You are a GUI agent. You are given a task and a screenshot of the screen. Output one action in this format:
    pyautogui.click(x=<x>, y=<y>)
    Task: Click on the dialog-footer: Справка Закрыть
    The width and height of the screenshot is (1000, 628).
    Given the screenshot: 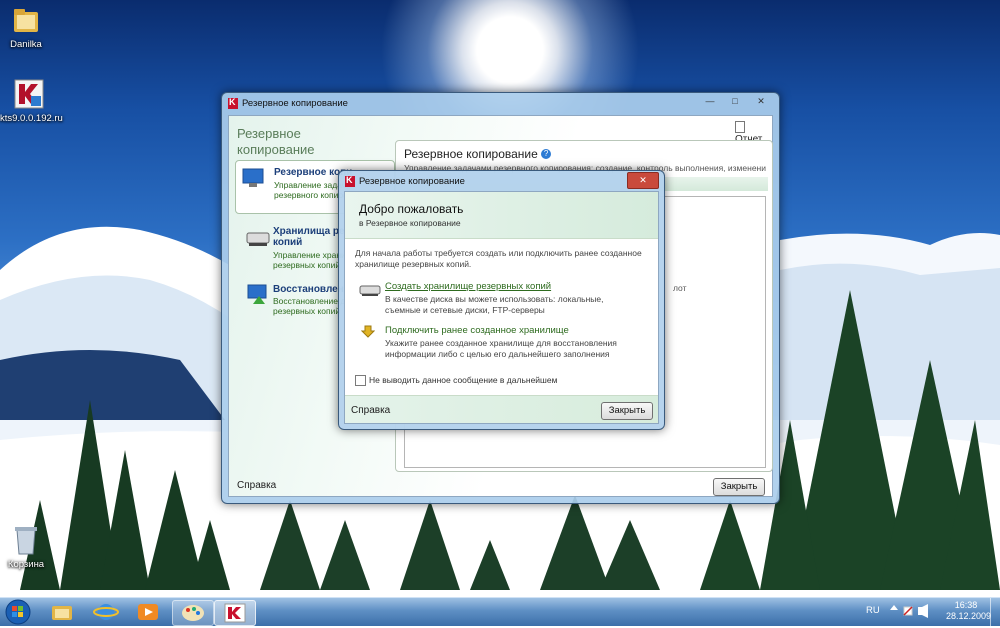 What is the action you would take?
    pyautogui.click(x=501, y=409)
    